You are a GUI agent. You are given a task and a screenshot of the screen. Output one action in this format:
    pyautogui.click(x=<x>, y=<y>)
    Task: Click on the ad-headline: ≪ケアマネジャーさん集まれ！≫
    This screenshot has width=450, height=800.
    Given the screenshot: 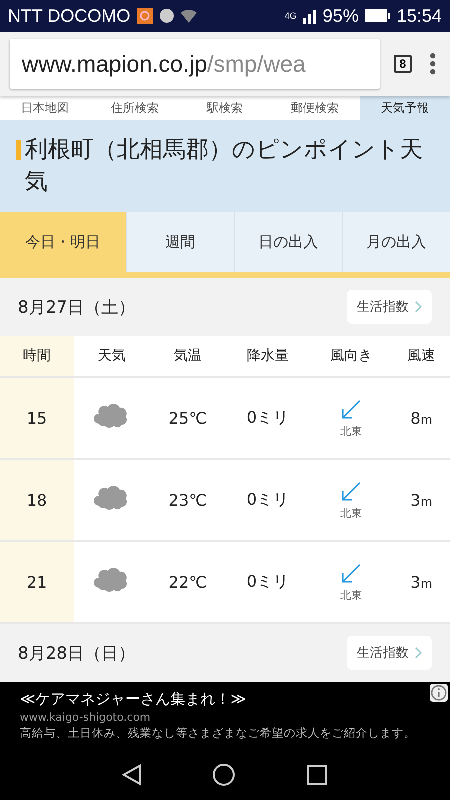 What is the action you would take?
    pyautogui.click(x=225, y=699)
    